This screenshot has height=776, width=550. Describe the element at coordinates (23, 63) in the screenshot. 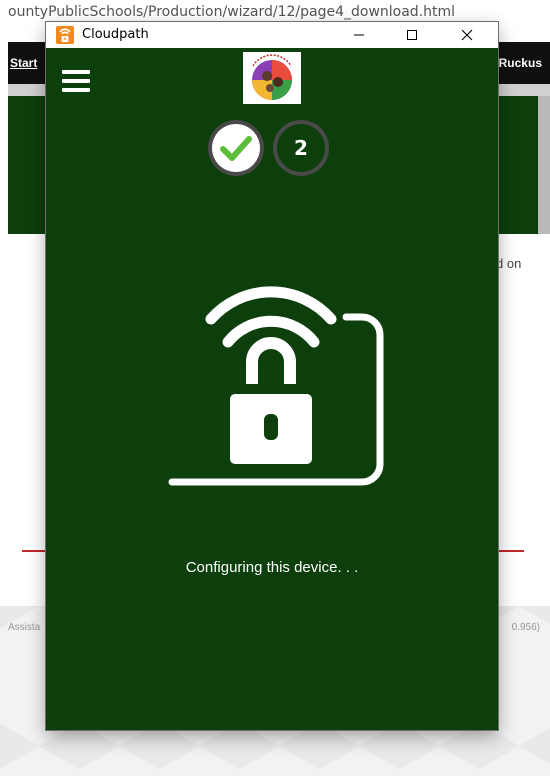

I see `background-nav-start-link: Start` at that location.